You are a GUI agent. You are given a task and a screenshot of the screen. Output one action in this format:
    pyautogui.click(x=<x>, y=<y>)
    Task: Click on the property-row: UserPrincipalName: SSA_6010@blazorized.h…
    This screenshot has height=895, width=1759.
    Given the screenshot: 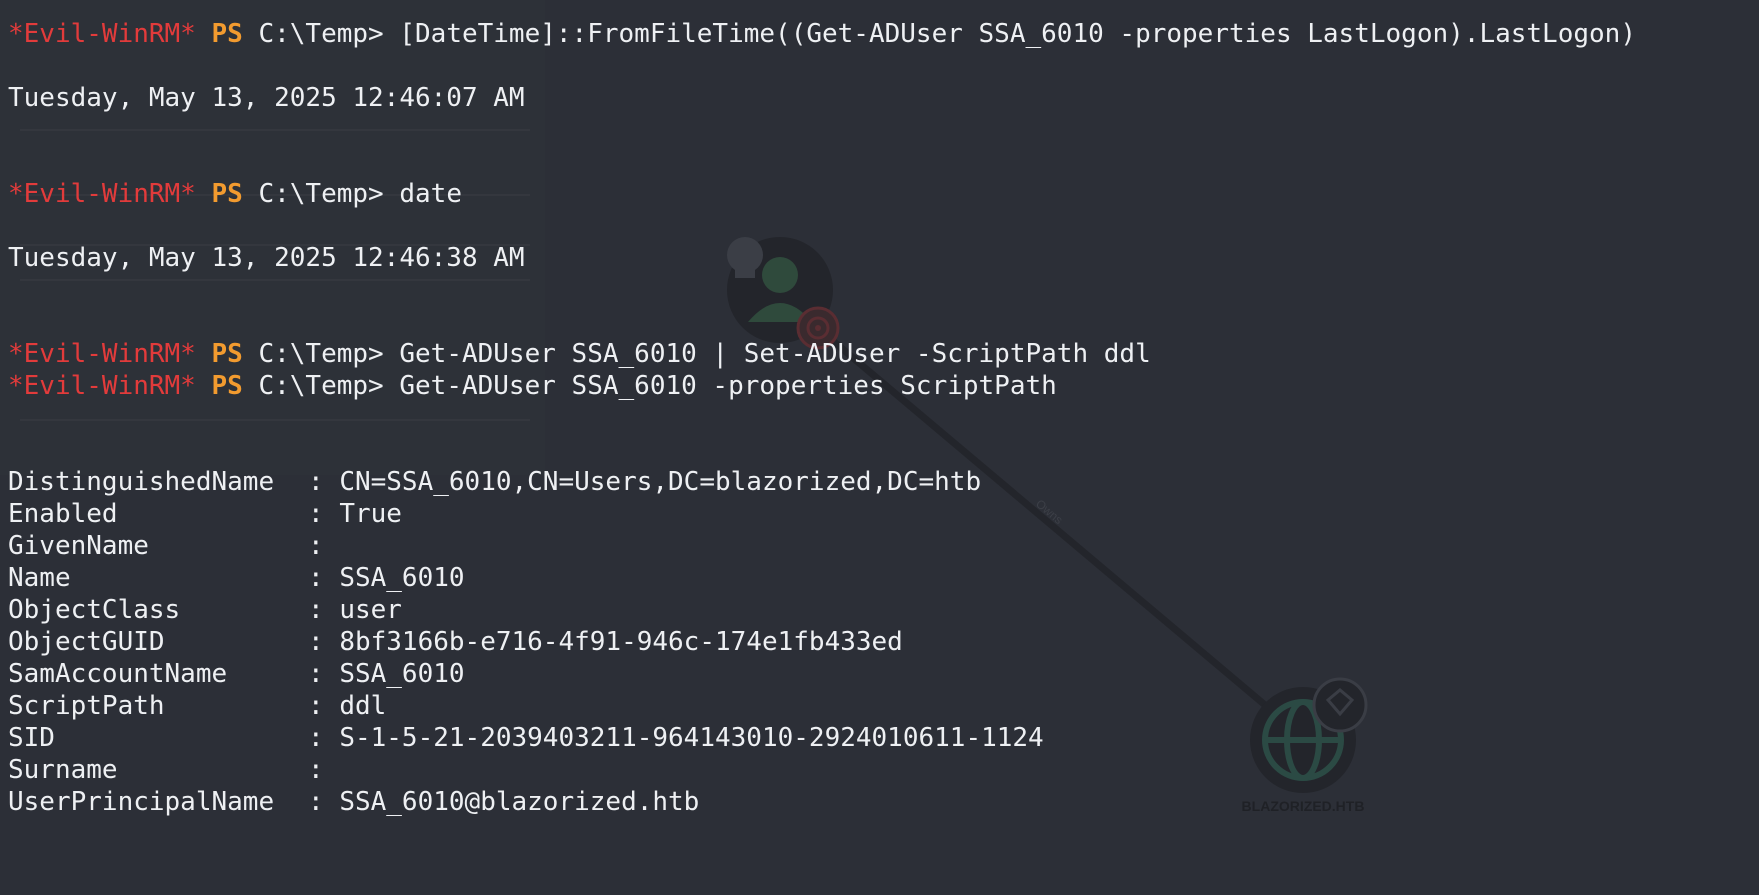 What is the action you would take?
    pyautogui.click(x=354, y=802)
    